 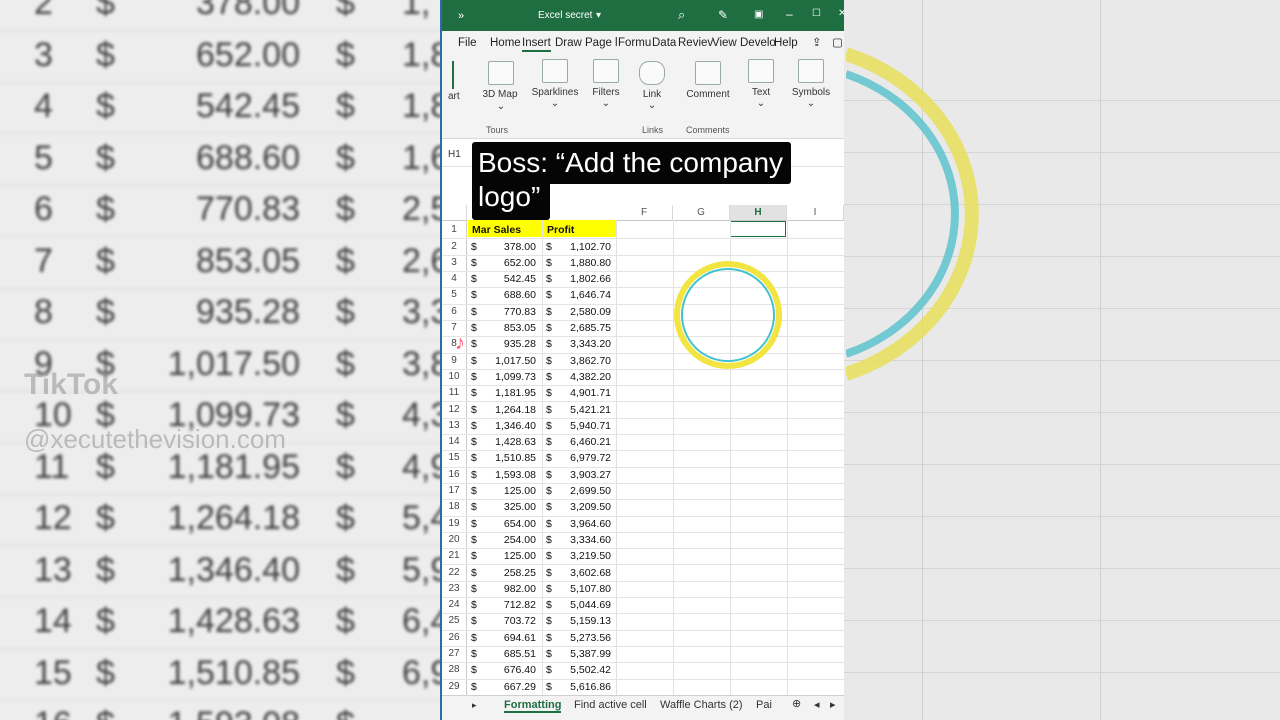 What do you see at coordinates (817, 42) in the screenshot?
I see `share-icon: ⇪` at bounding box center [817, 42].